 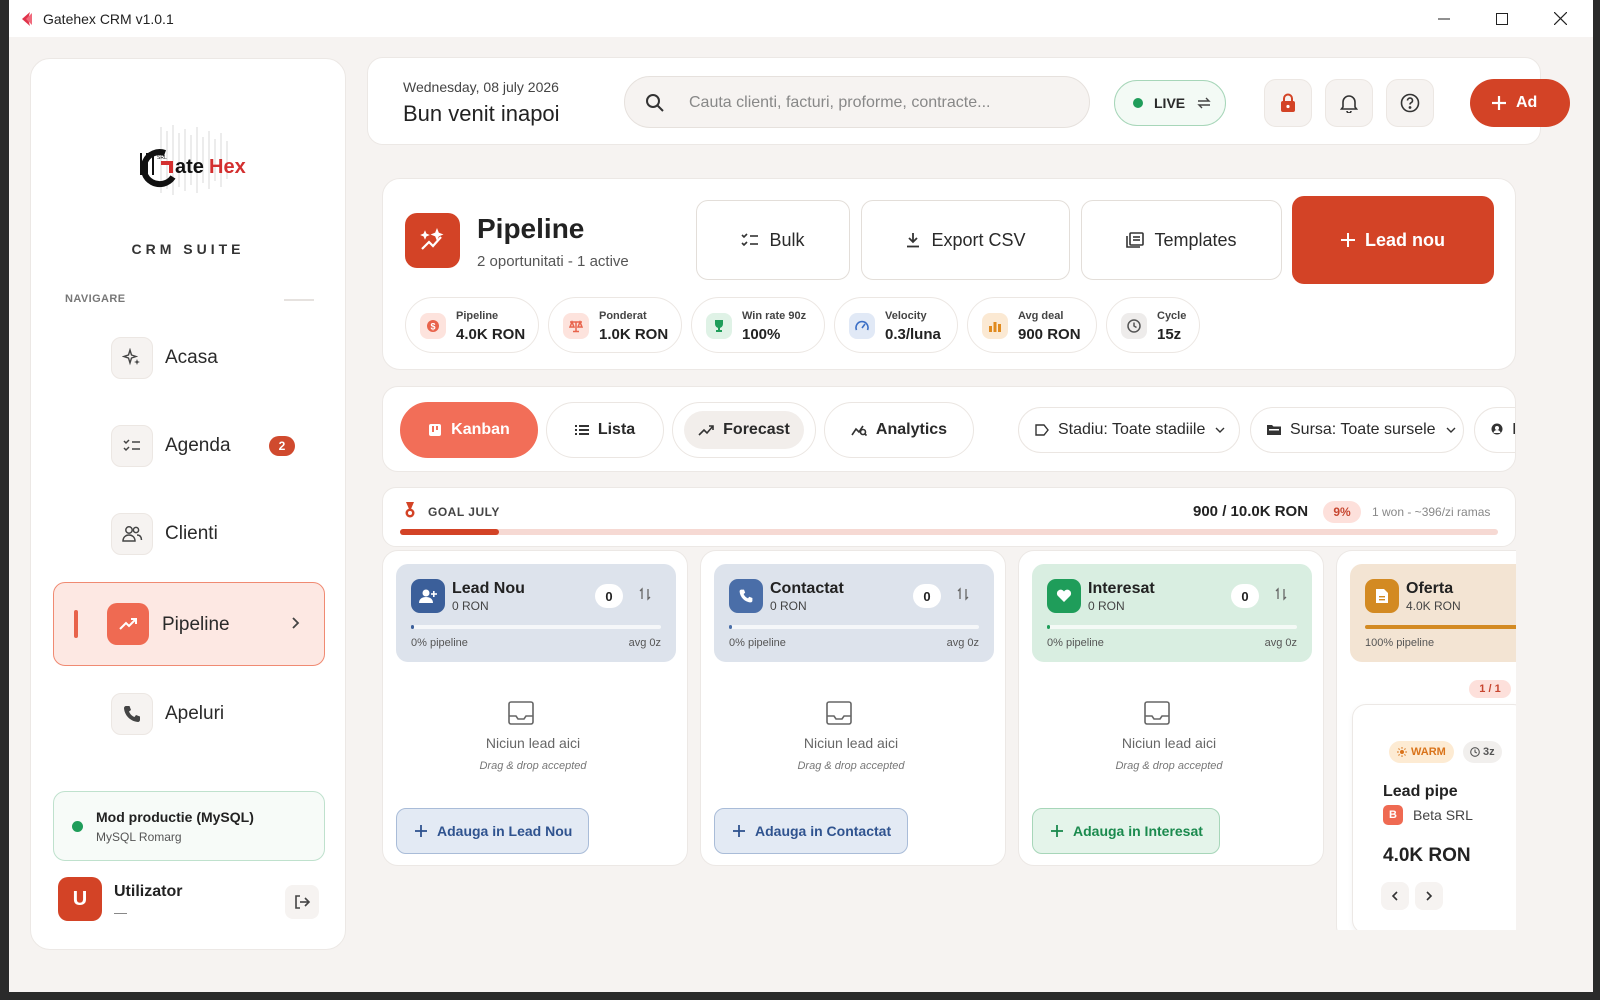 What do you see at coordinates (1433, 606) in the screenshot?
I see `column-value: 4.0K RON` at bounding box center [1433, 606].